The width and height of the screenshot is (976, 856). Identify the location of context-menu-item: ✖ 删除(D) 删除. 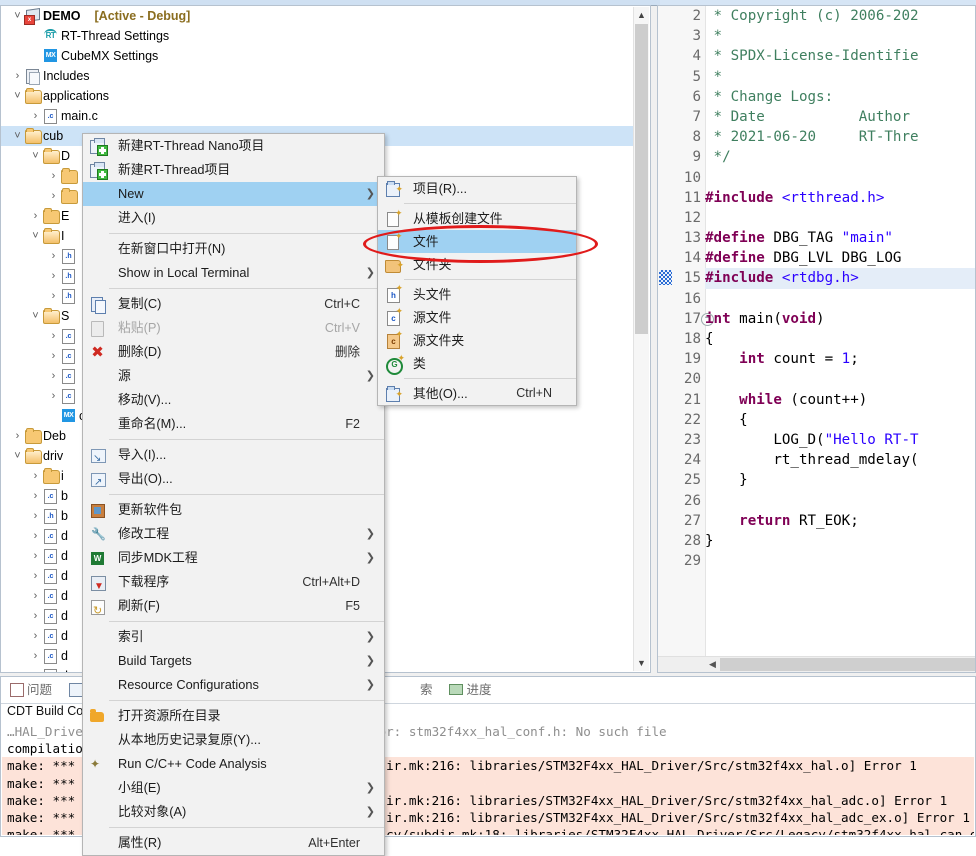
(233, 352).